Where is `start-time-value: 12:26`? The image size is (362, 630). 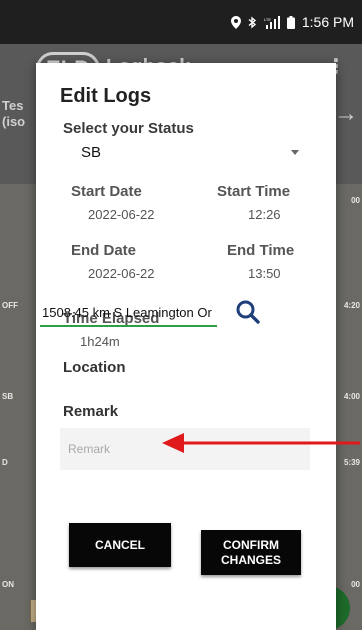 start-time-value: 12:26 is located at coordinates (264, 214).